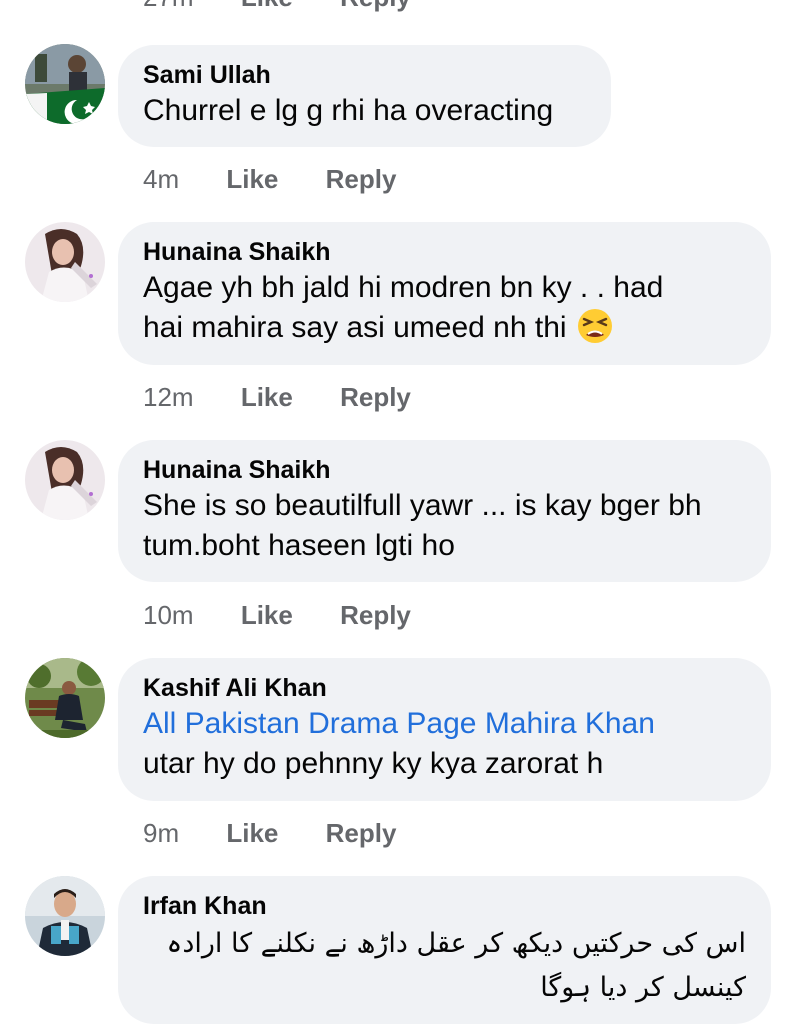 The height and width of the screenshot is (1024, 795). What do you see at coordinates (348, 110) in the screenshot?
I see `comment-text-line: Churrel e lg g rhi ha overacting` at bounding box center [348, 110].